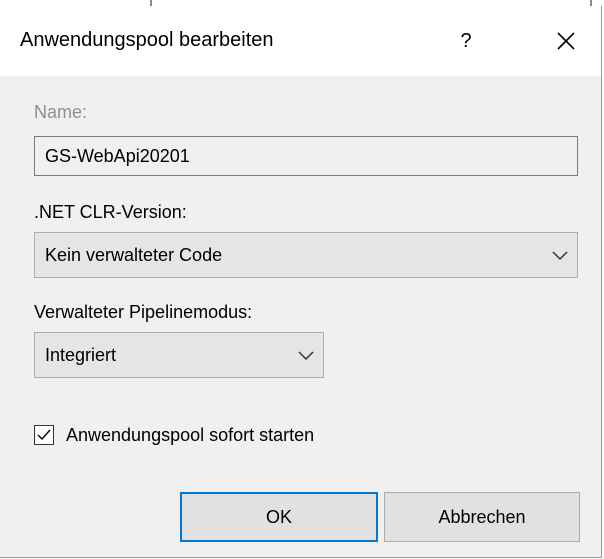 The image size is (604, 559). I want to click on start-immediately-option: Anwendungspool sofort starten, so click(174, 435).